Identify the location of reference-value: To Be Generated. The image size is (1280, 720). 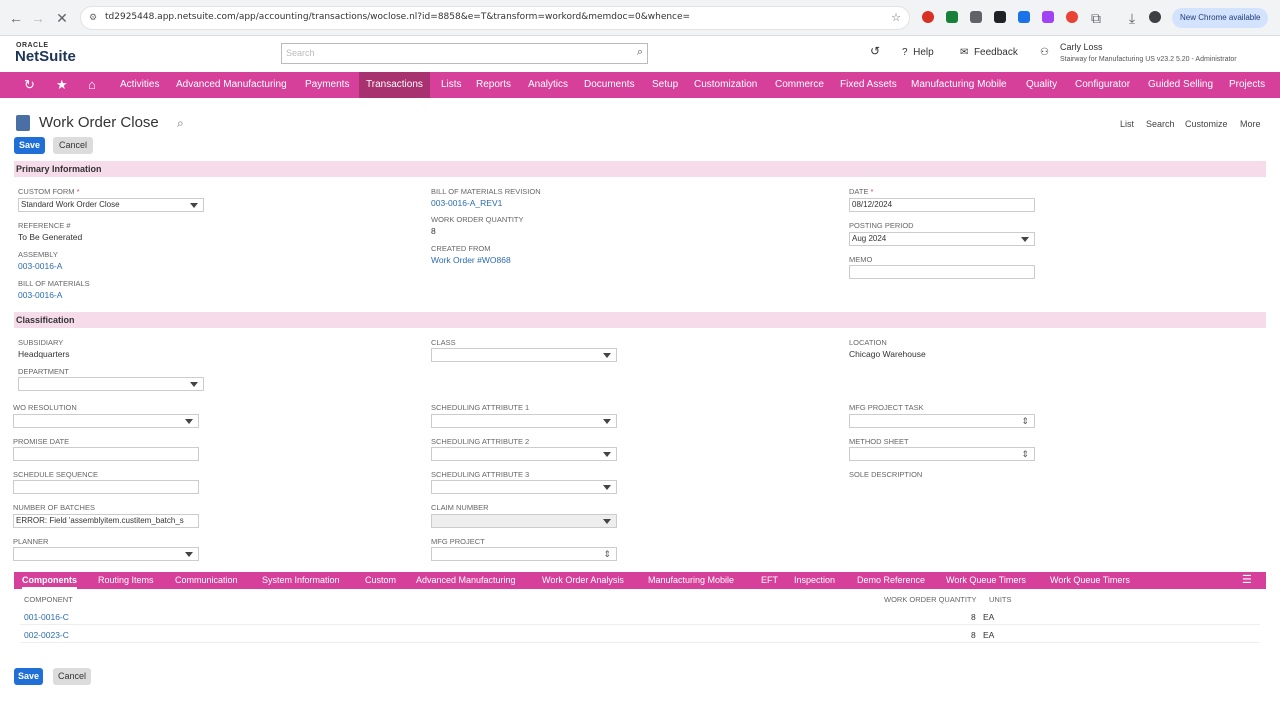
(50, 237).